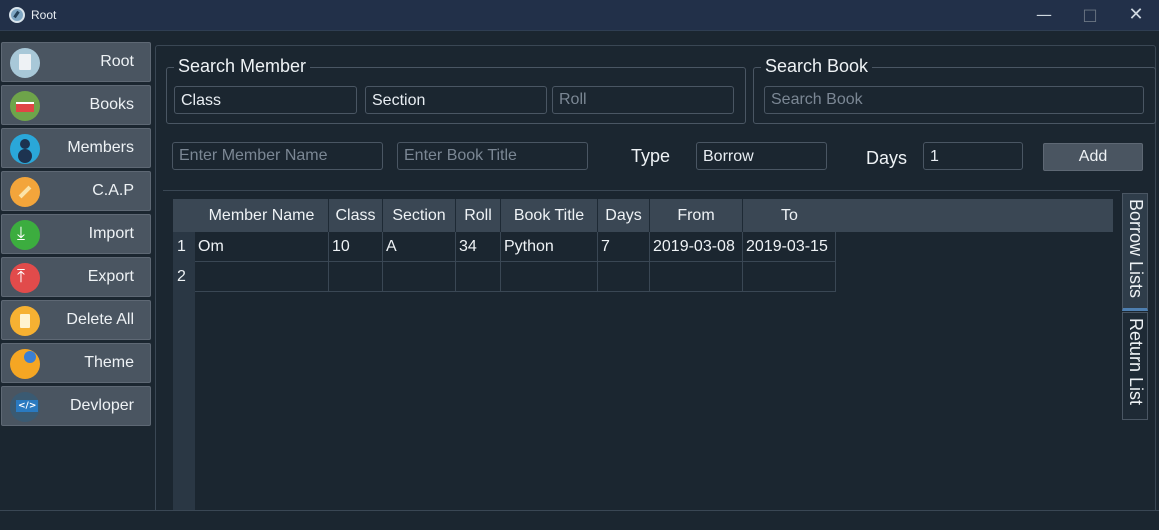 This screenshot has width=1159, height=530. What do you see at coordinates (262, 215) in the screenshot?
I see `column-header-member-name: Member Name` at bounding box center [262, 215].